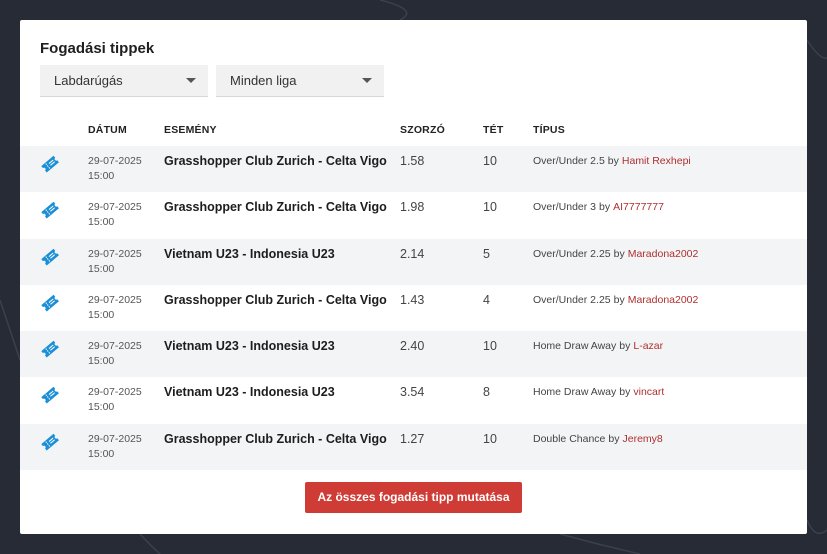  I want to click on tip-type: Home Draw Away by vincart, so click(598, 392).